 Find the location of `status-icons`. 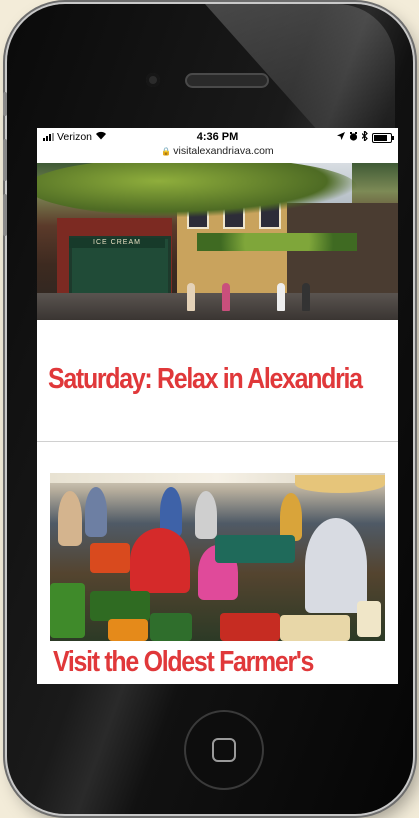

status-icons is located at coordinates (365, 136).